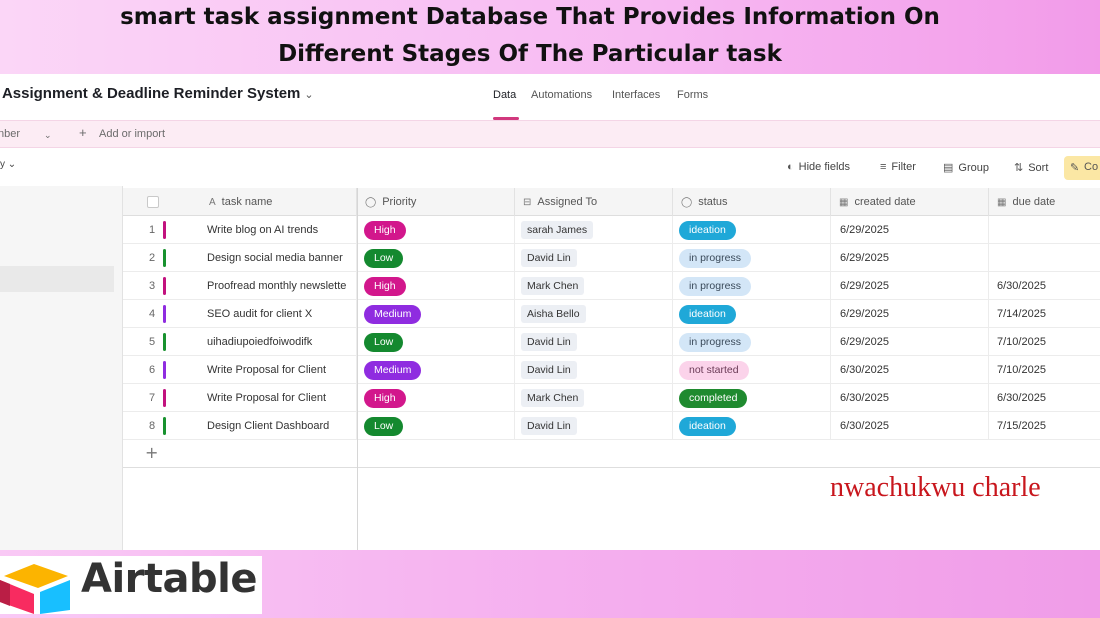  What do you see at coordinates (384, 342) in the screenshot?
I see `priority-badge: Low` at bounding box center [384, 342].